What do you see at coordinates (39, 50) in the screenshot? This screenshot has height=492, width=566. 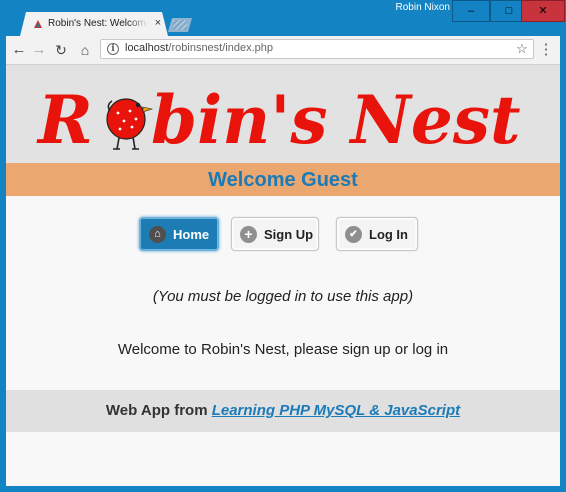 I see `forward-arrow-icon: →` at bounding box center [39, 50].